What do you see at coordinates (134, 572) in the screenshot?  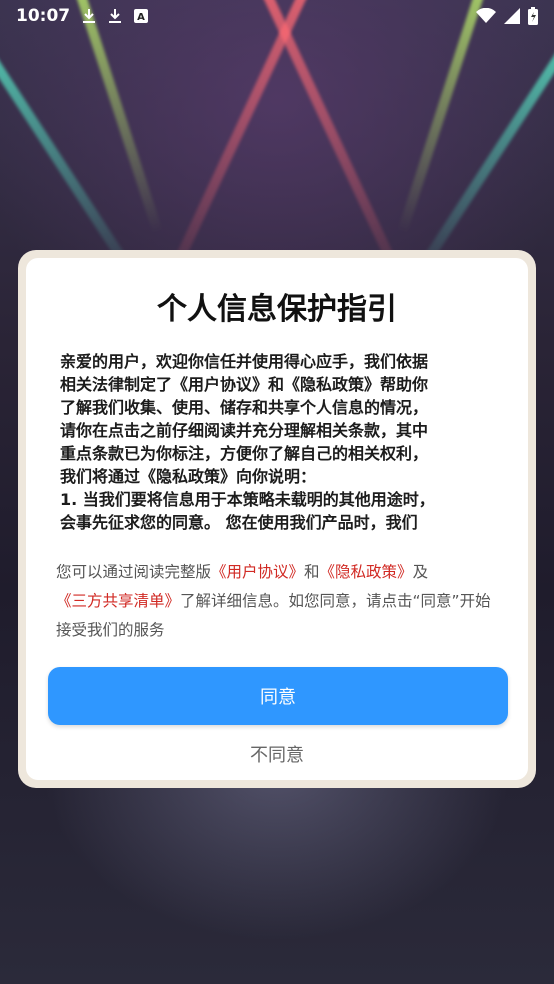 I see `notice-prefix: 您可以通过阅读完整版` at bounding box center [134, 572].